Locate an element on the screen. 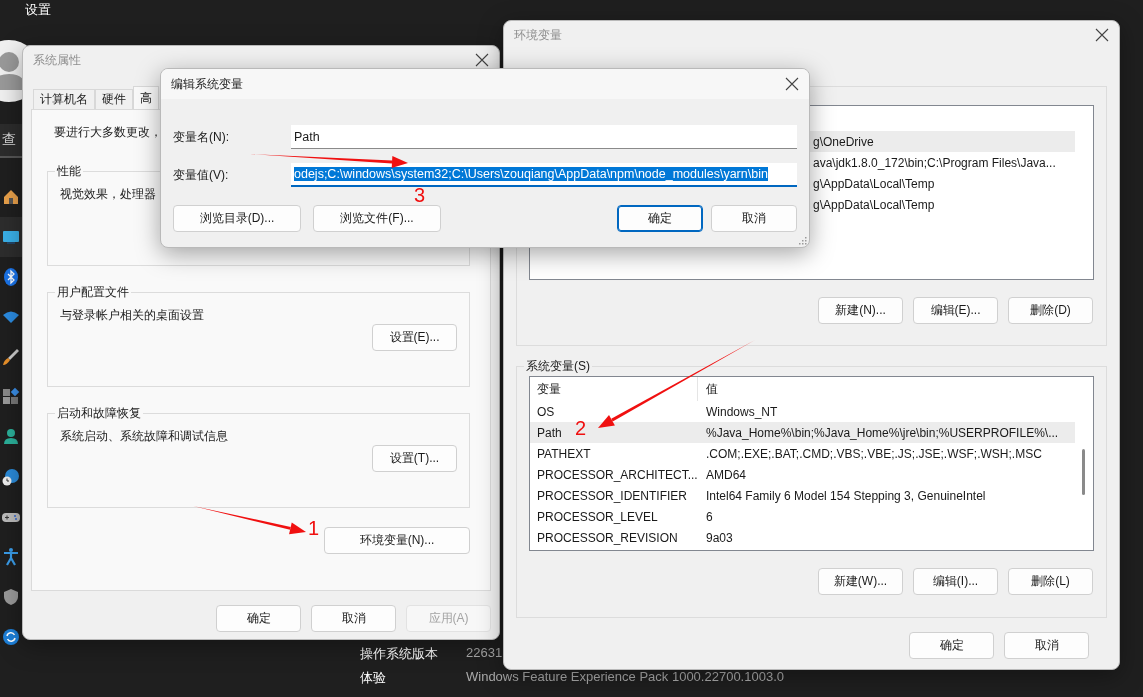  list-row: PROCESSOR_ARCHITECT... AMD64 is located at coordinates (802, 474).